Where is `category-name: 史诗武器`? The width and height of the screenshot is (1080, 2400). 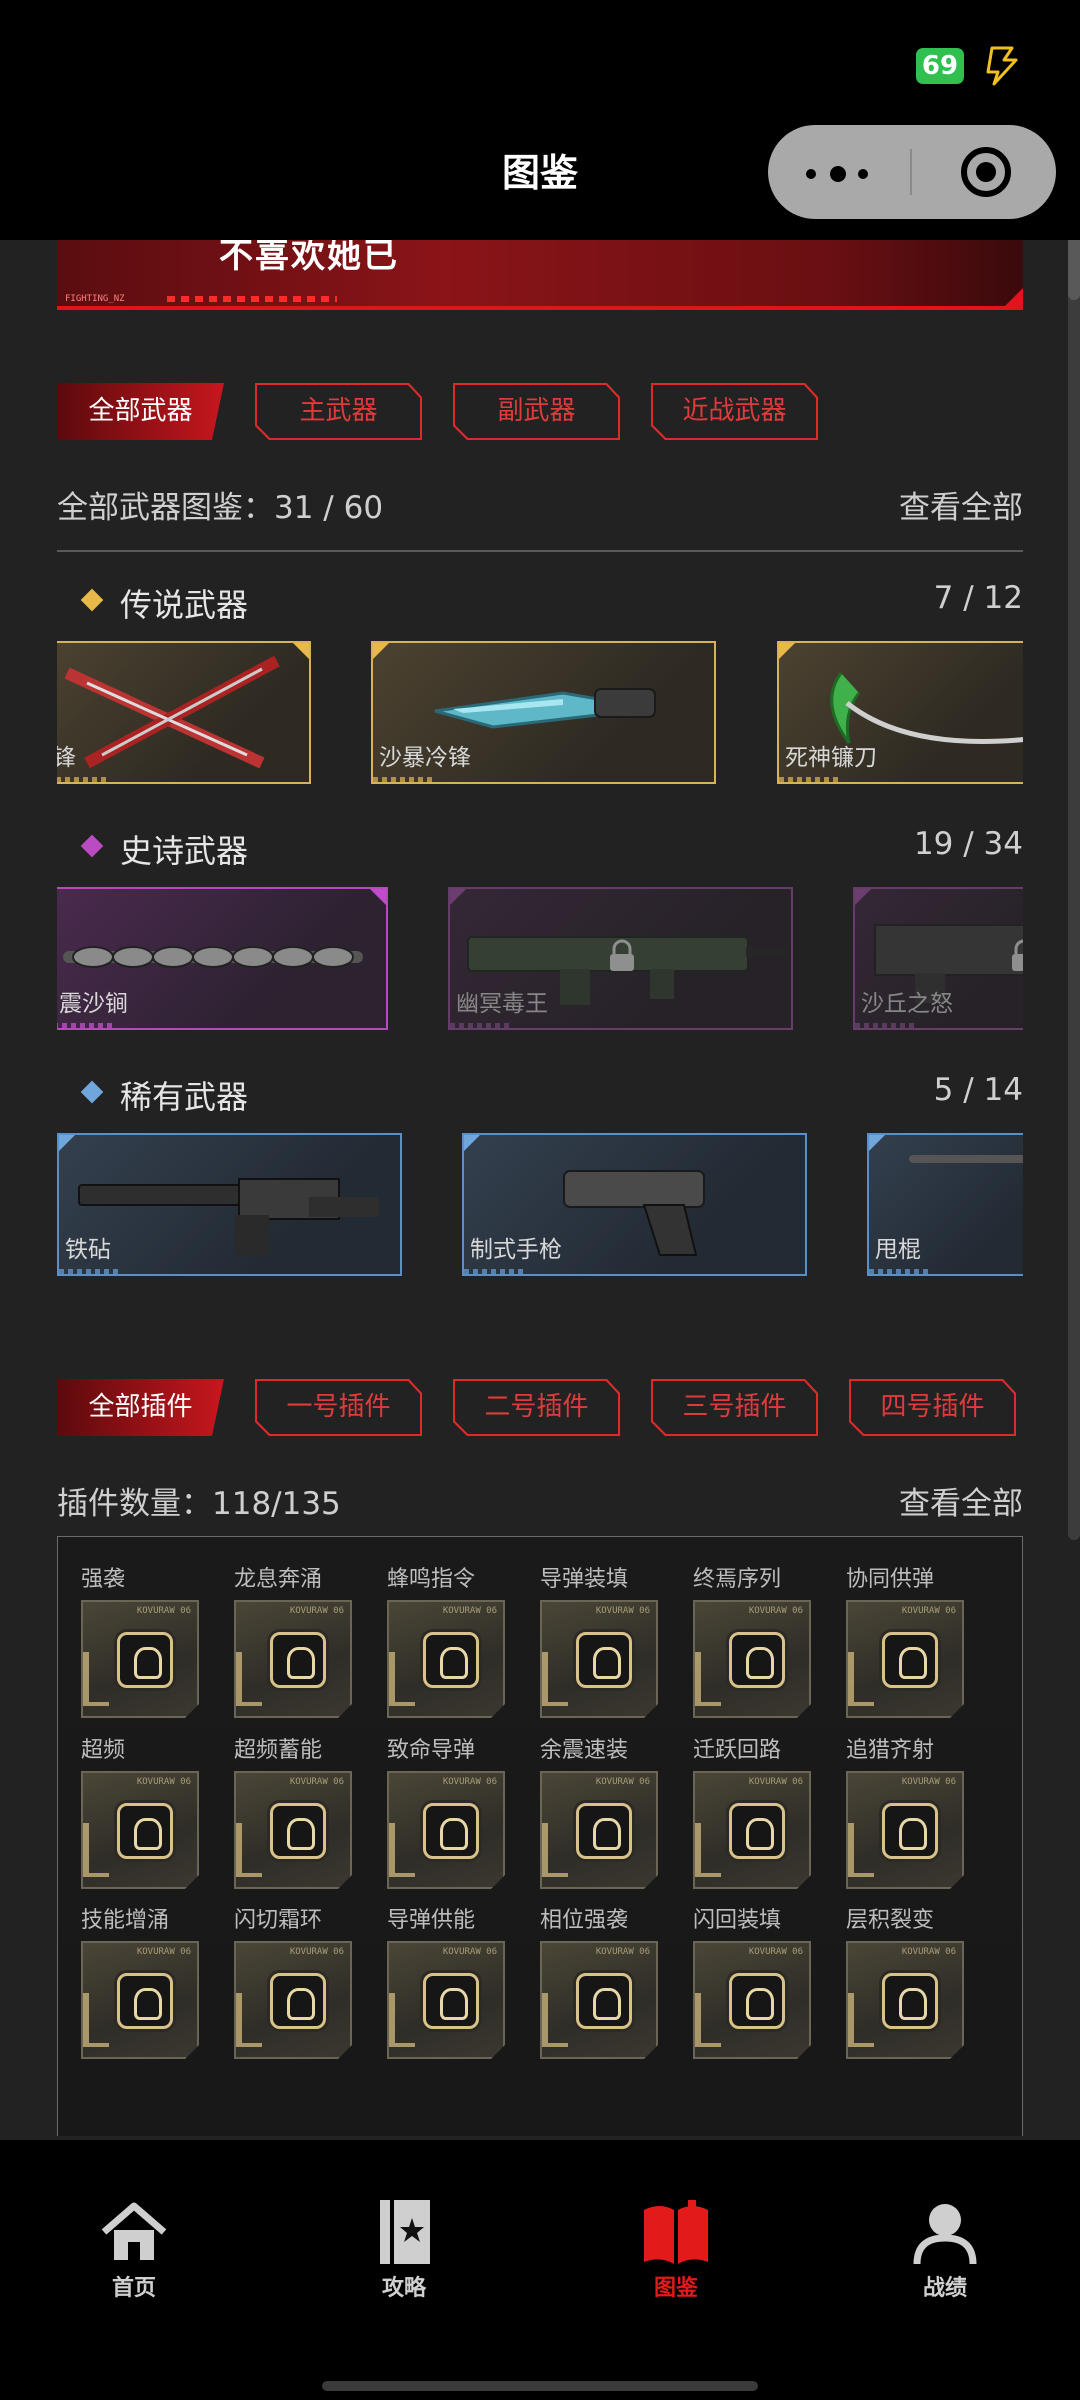
category-name: 史诗武器 is located at coordinates (184, 851).